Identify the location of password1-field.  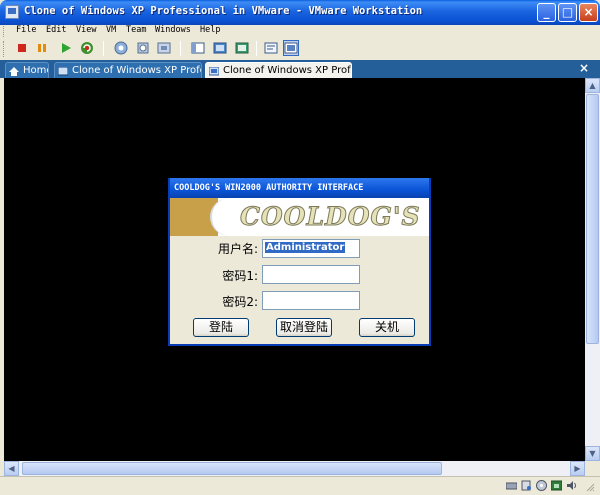
(311, 274).